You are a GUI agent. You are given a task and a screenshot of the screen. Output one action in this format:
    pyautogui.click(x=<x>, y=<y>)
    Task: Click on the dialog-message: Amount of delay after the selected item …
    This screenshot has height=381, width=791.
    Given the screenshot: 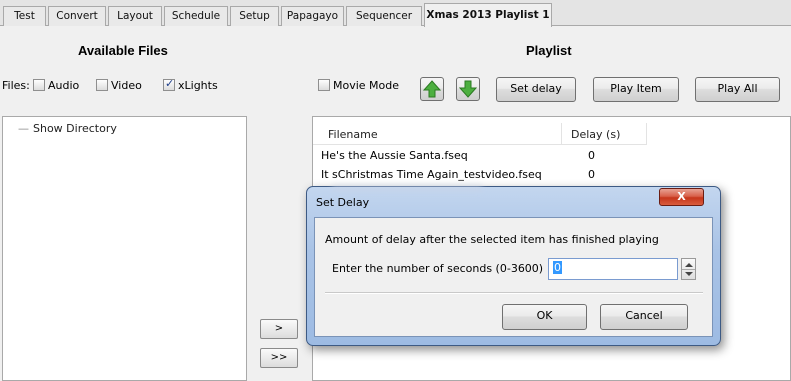 What is the action you would take?
    pyautogui.click(x=492, y=239)
    